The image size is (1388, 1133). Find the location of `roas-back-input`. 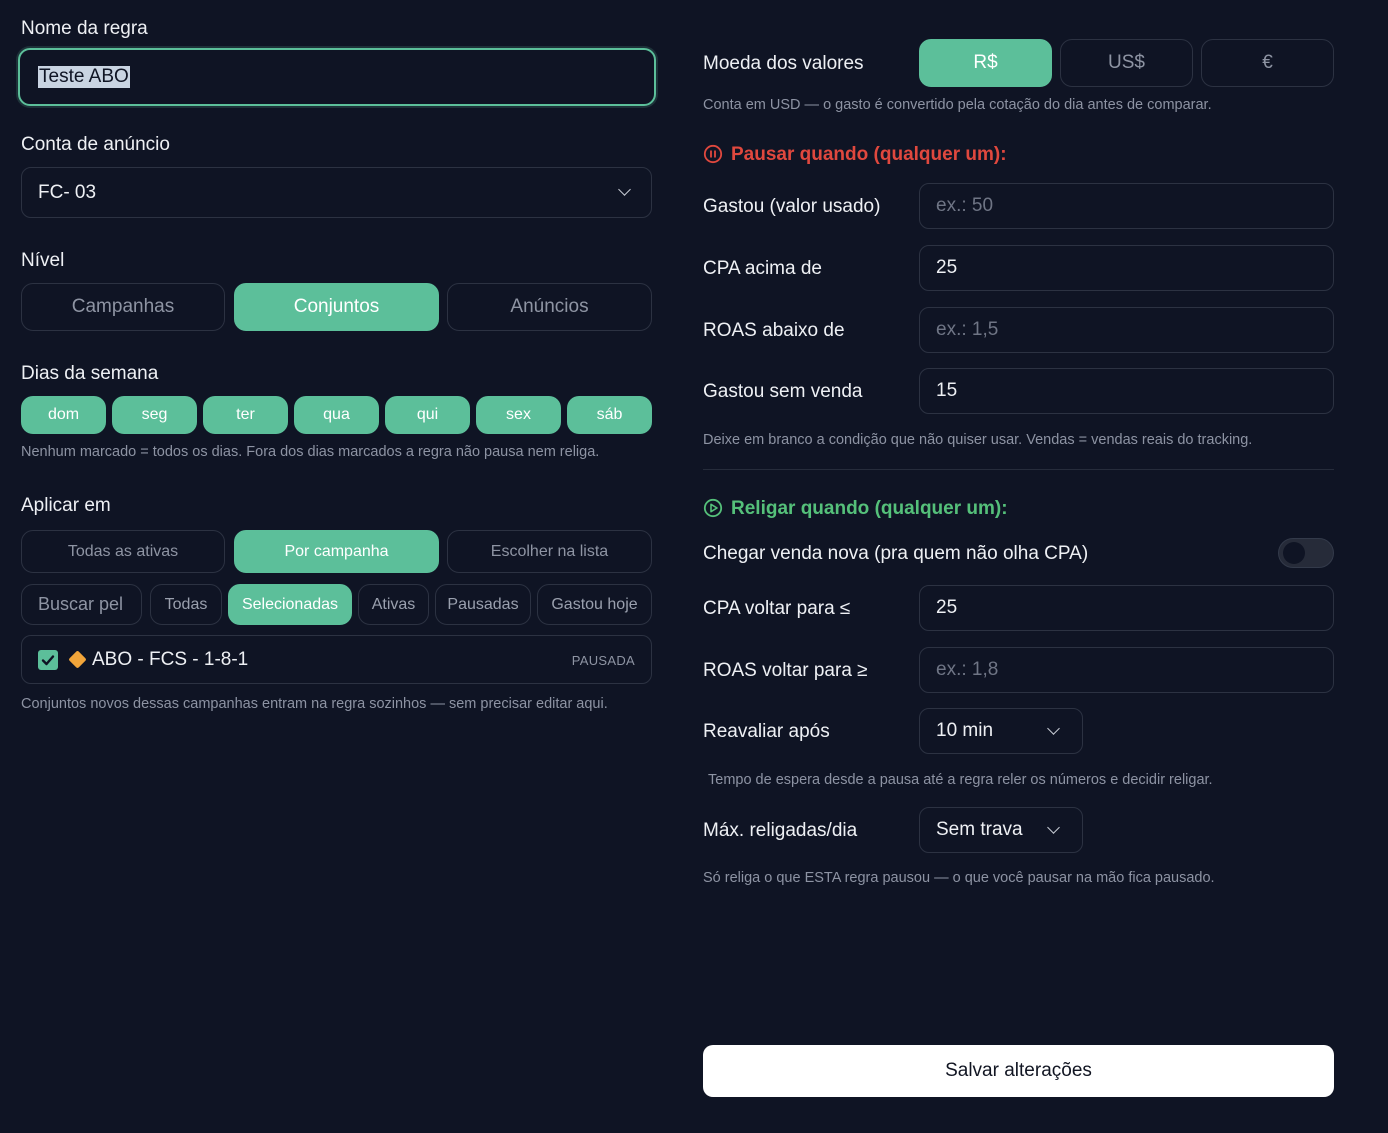

roas-back-input is located at coordinates (1134, 670).